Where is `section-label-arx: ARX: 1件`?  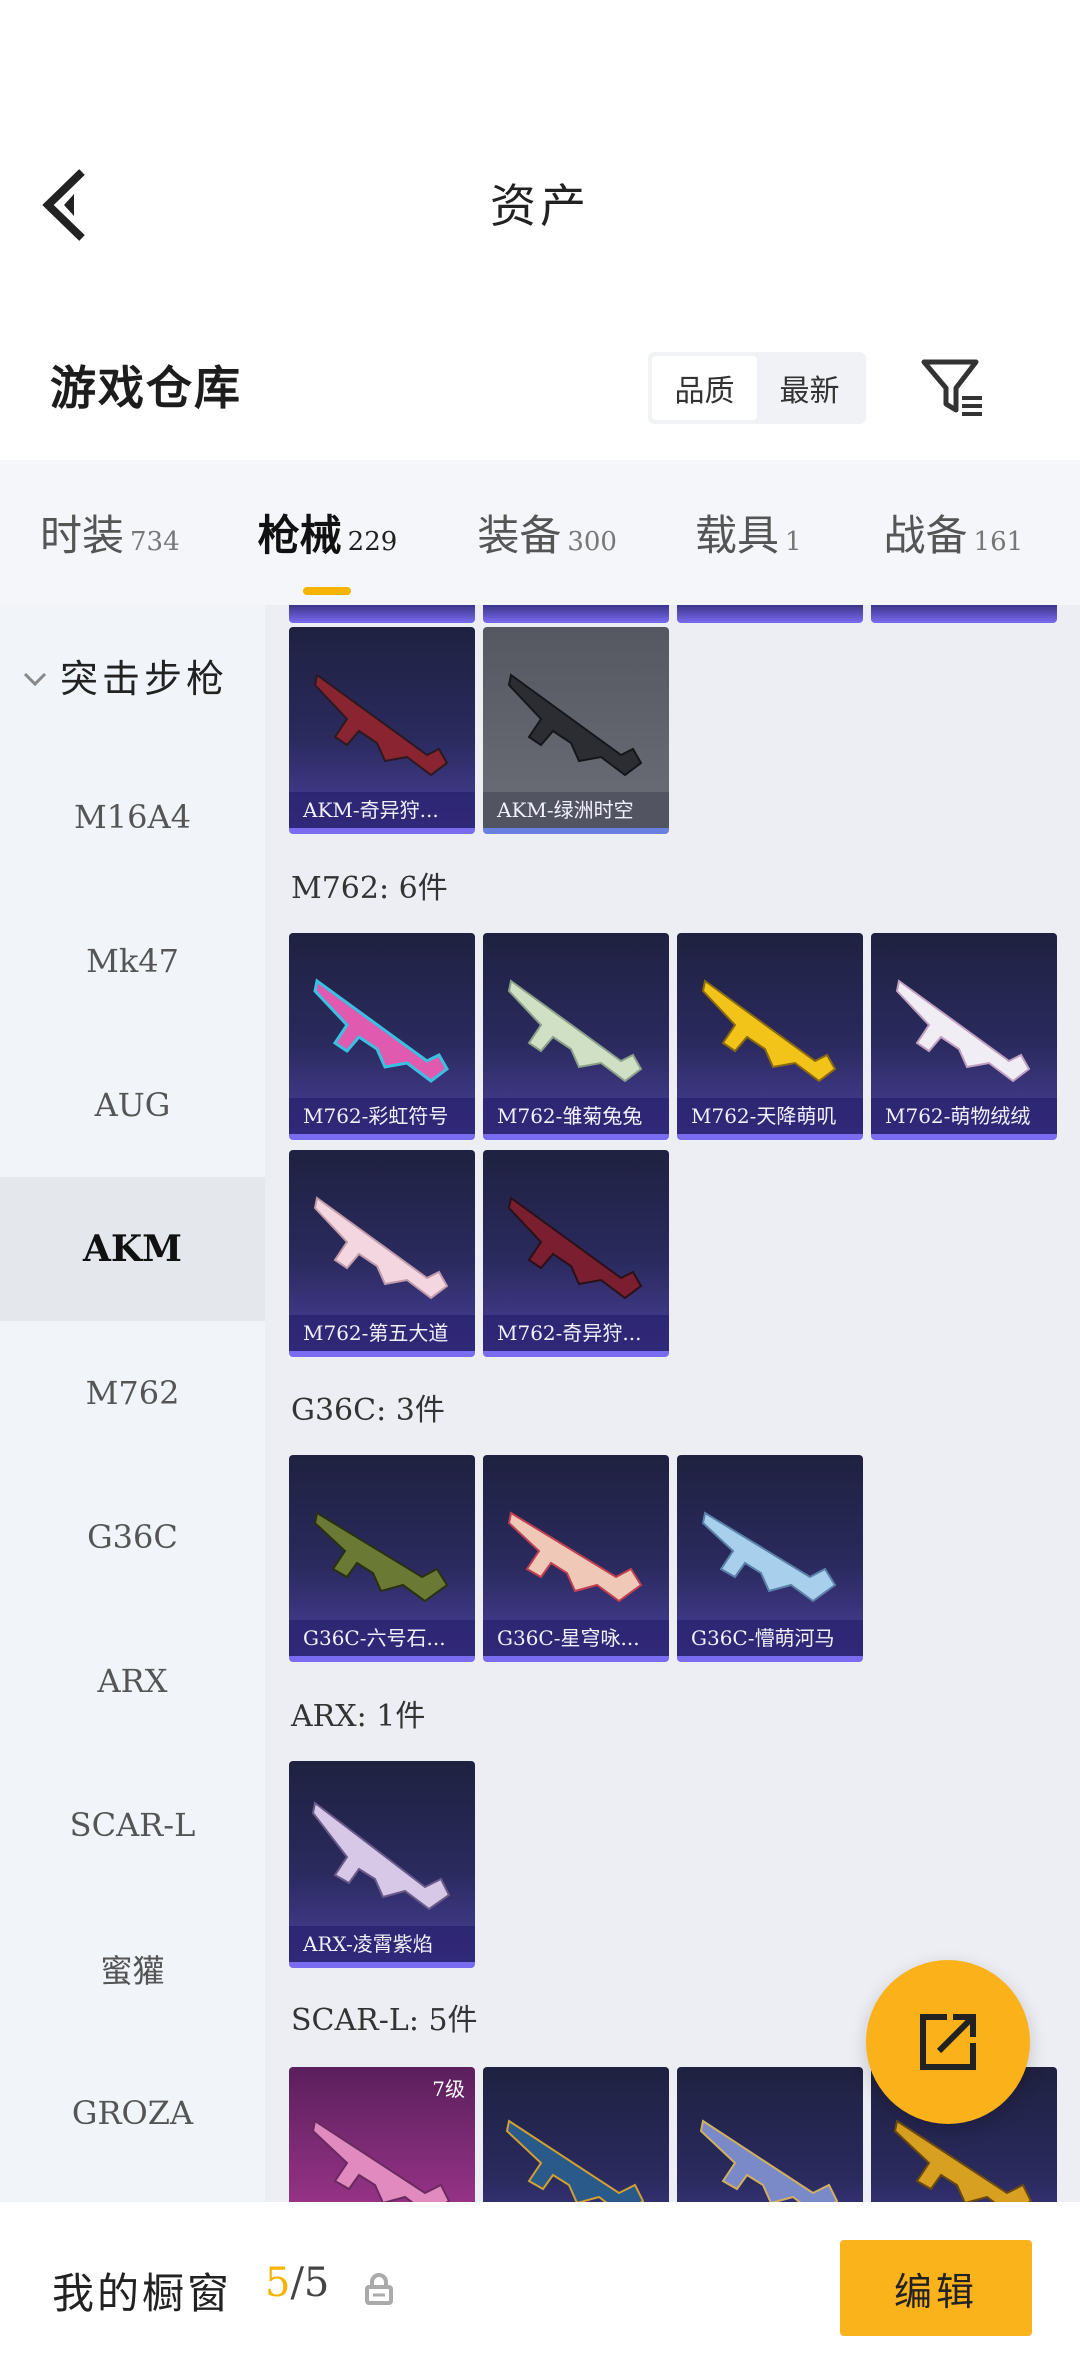 section-label-arx: ARX: 1件 is located at coordinates (358, 1716).